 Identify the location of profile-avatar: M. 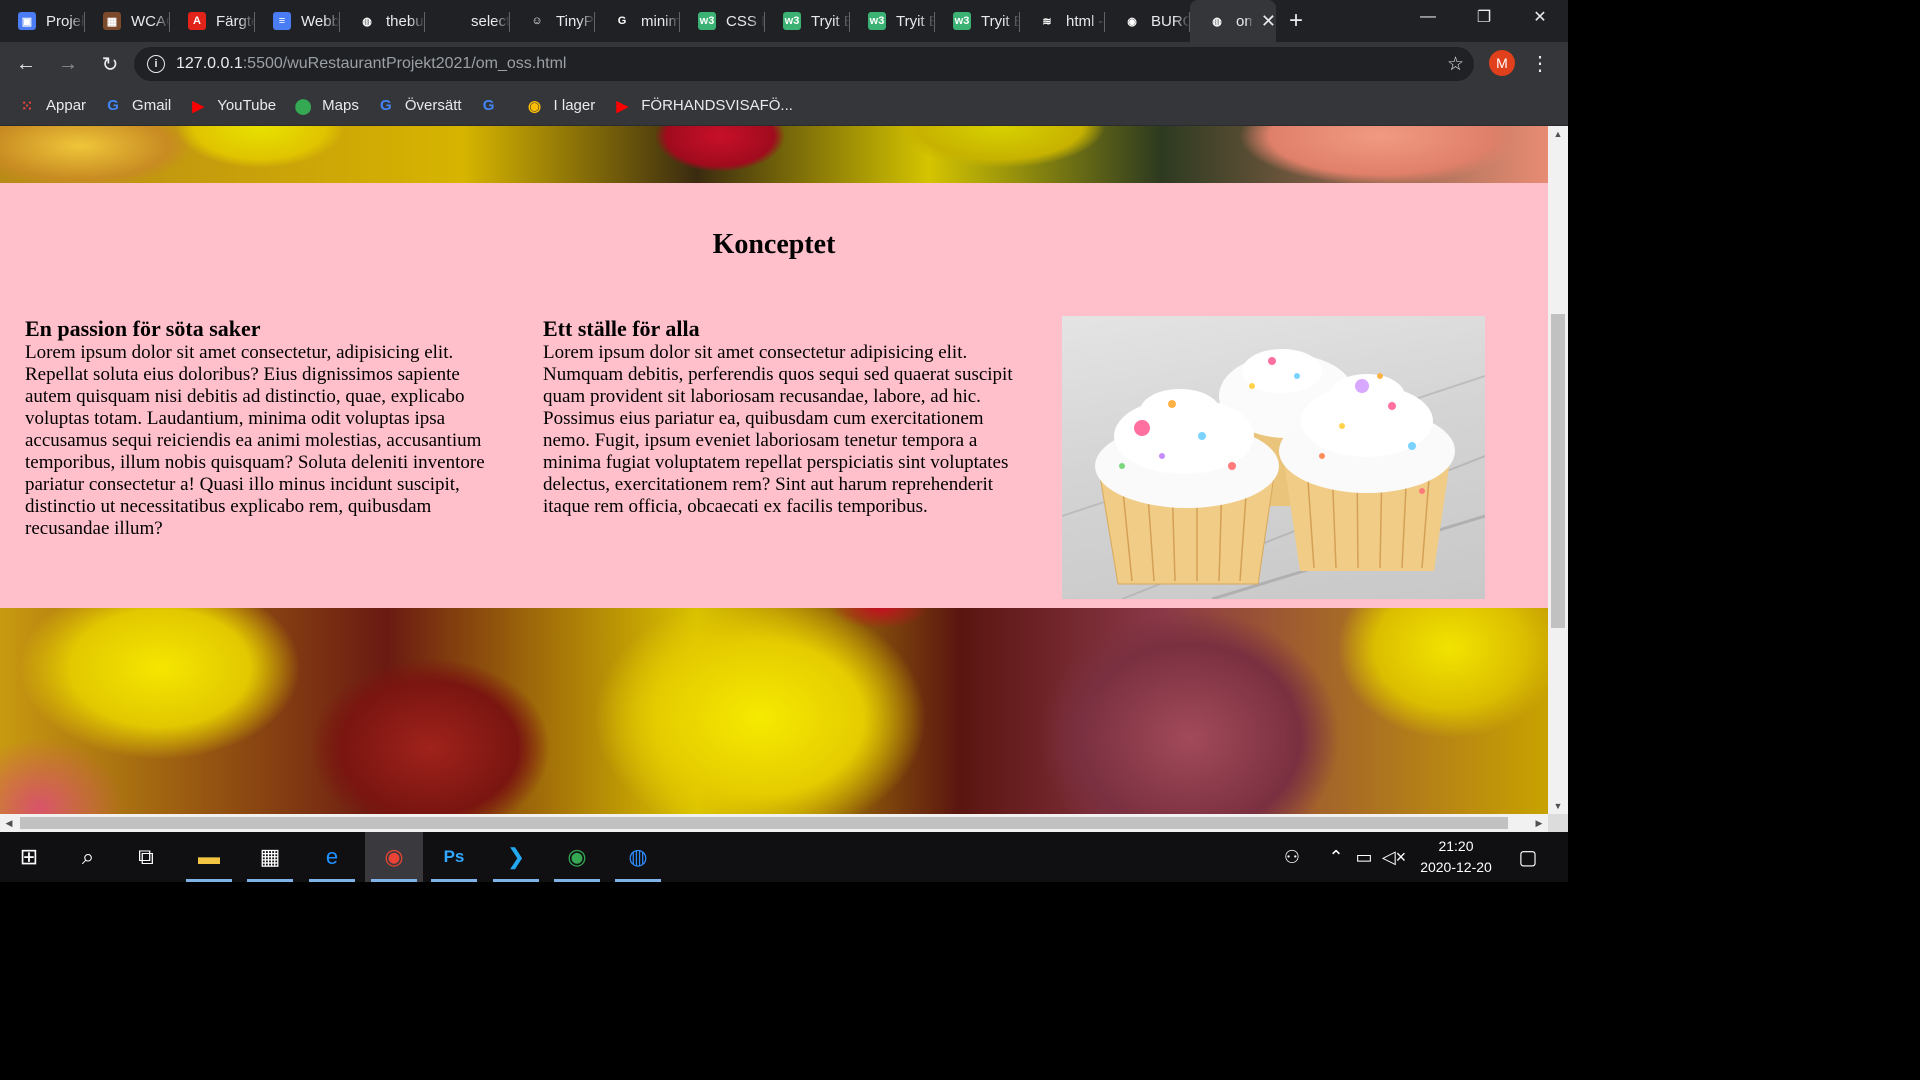
(1502, 63).